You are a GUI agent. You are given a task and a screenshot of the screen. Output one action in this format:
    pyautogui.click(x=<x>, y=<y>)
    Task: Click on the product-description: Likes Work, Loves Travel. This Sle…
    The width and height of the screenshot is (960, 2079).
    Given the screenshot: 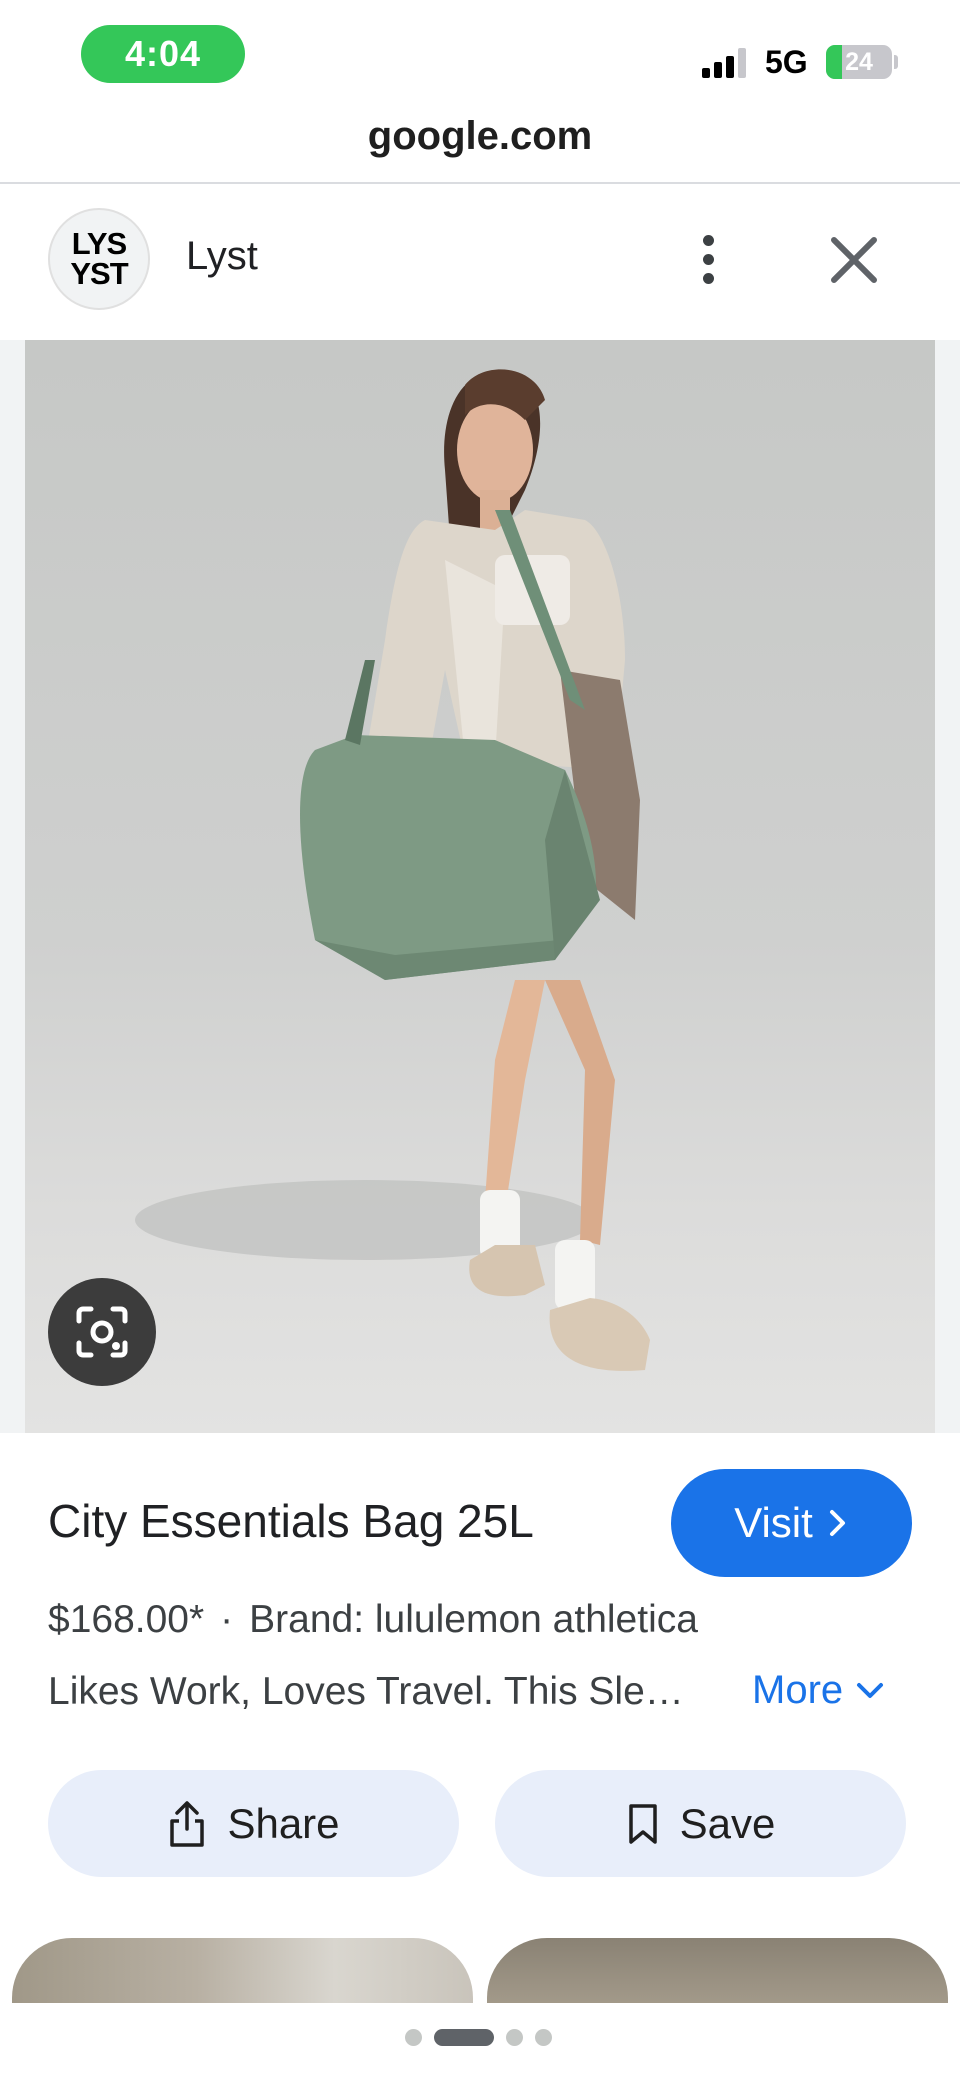 What is the action you would take?
    pyautogui.click(x=366, y=1691)
    